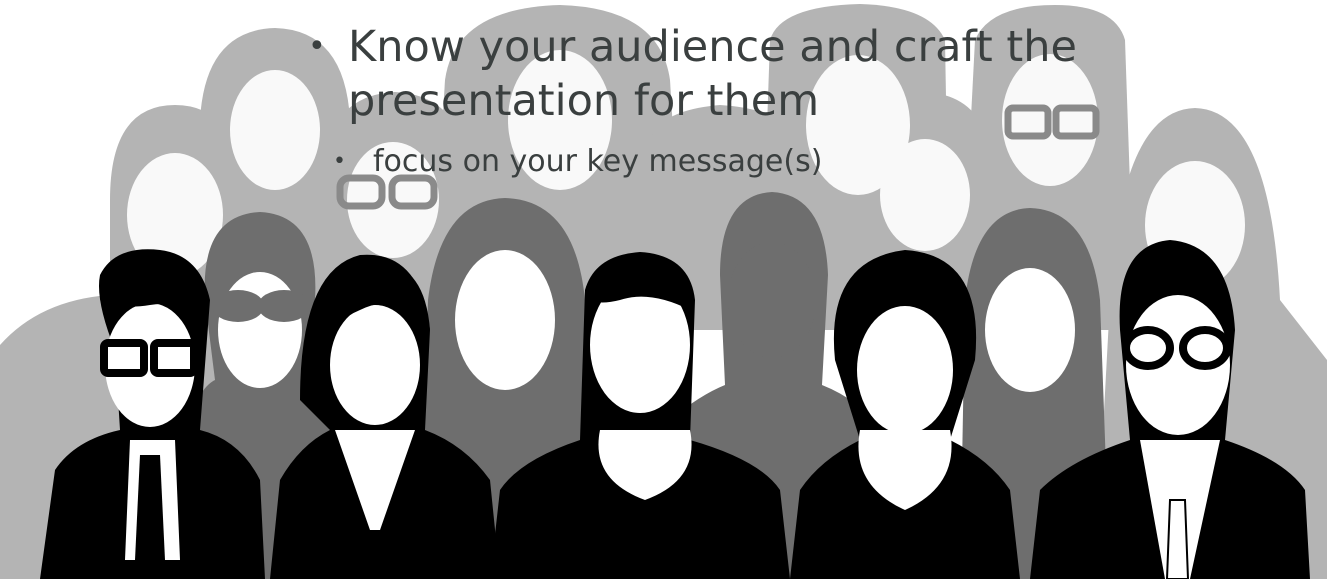 The width and height of the screenshot is (1327, 579). What do you see at coordinates (1177, 539) in the screenshot?
I see `front-row-ties-light` at bounding box center [1177, 539].